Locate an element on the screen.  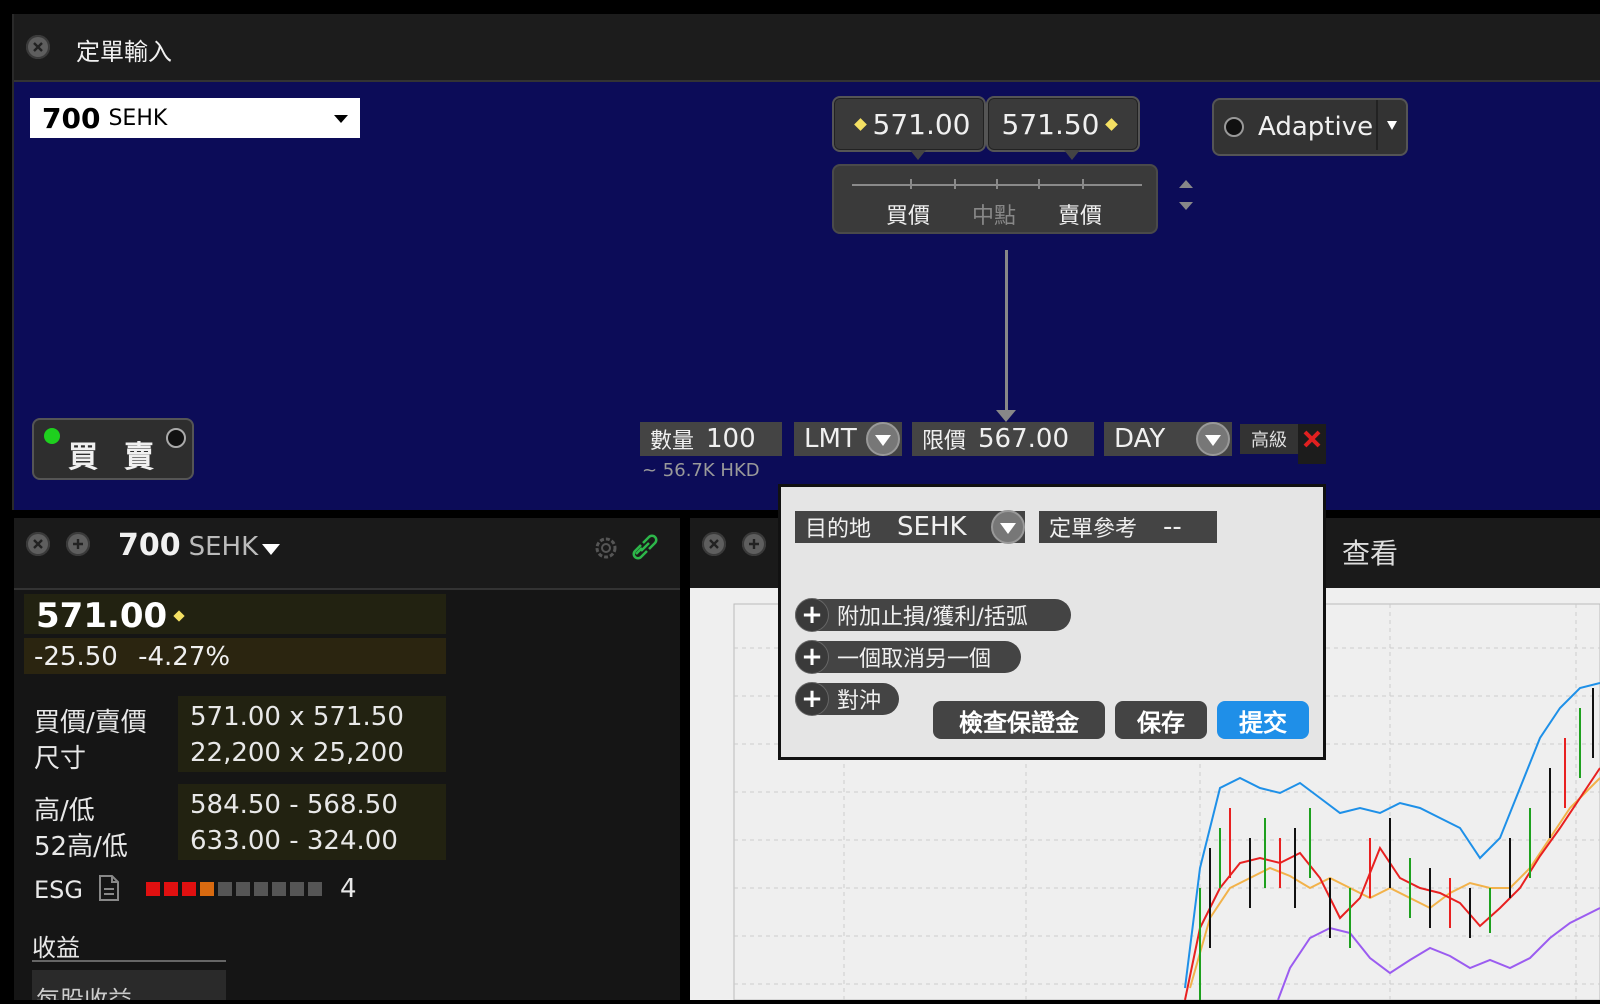
document-icon is located at coordinates (109, 890).